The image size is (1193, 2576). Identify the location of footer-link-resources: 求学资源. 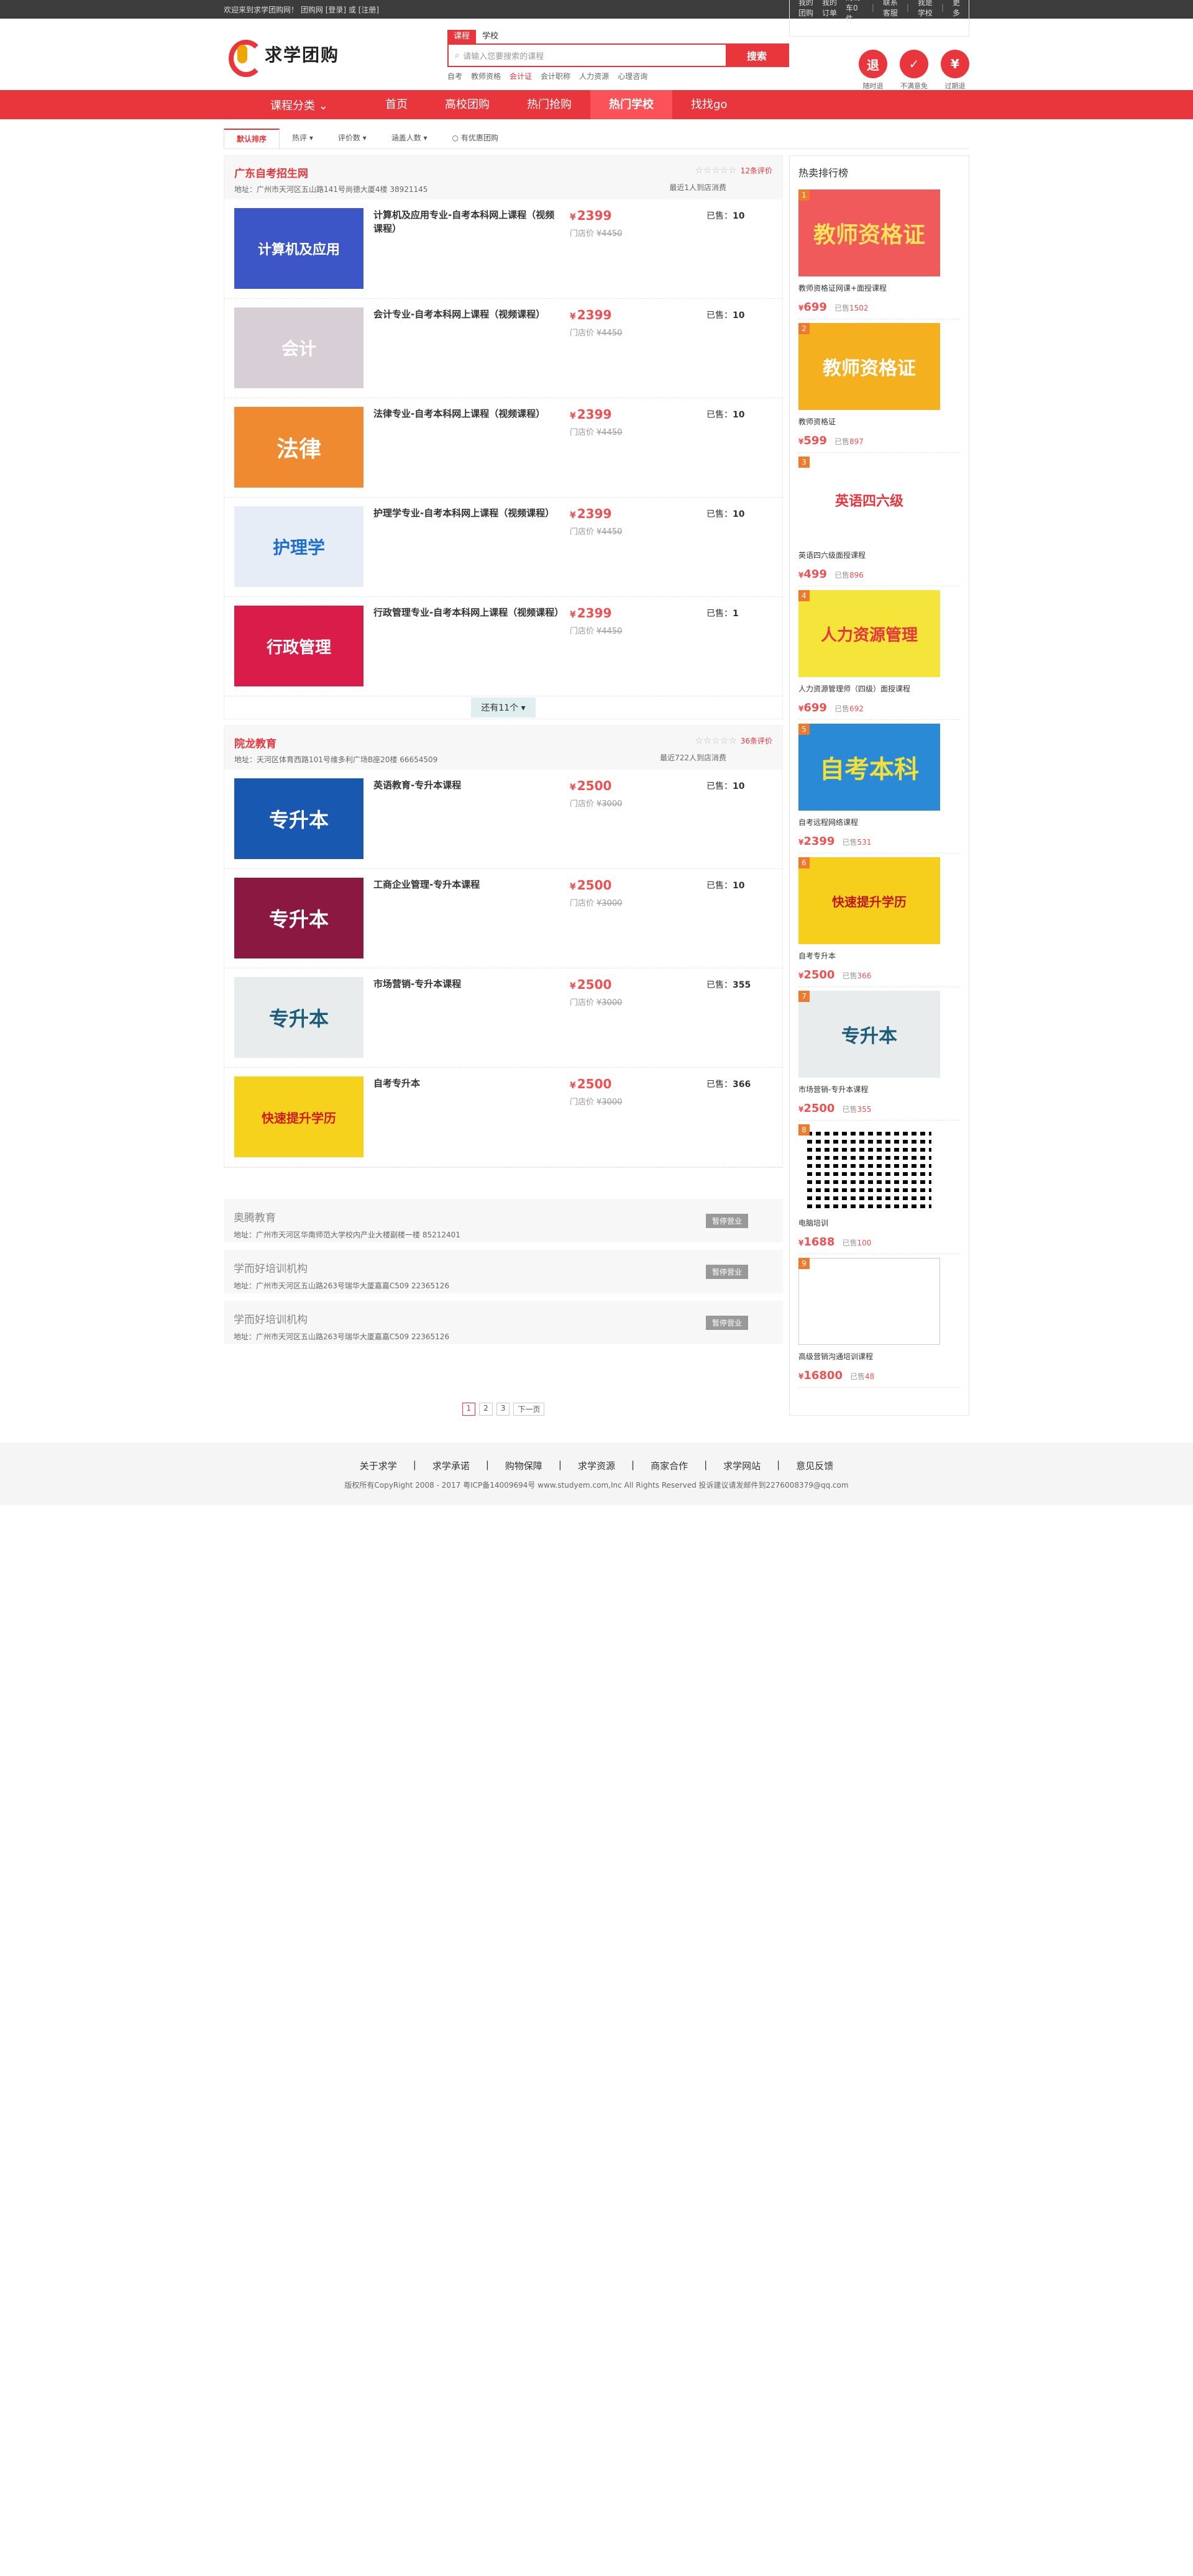
(596, 1465).